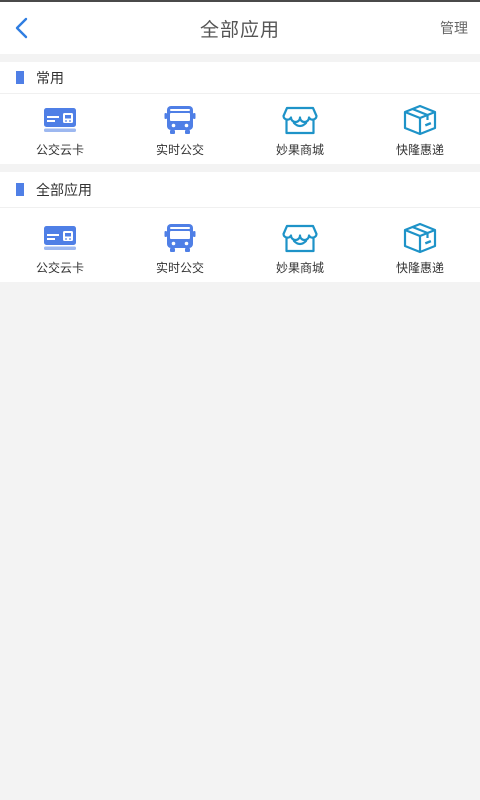 The width and height of the screenshot is (480, 800). What do you see at coordinates (454, 28) in the screenshot?
I see `manage-button: 管理` at bounding box center [454, 28].